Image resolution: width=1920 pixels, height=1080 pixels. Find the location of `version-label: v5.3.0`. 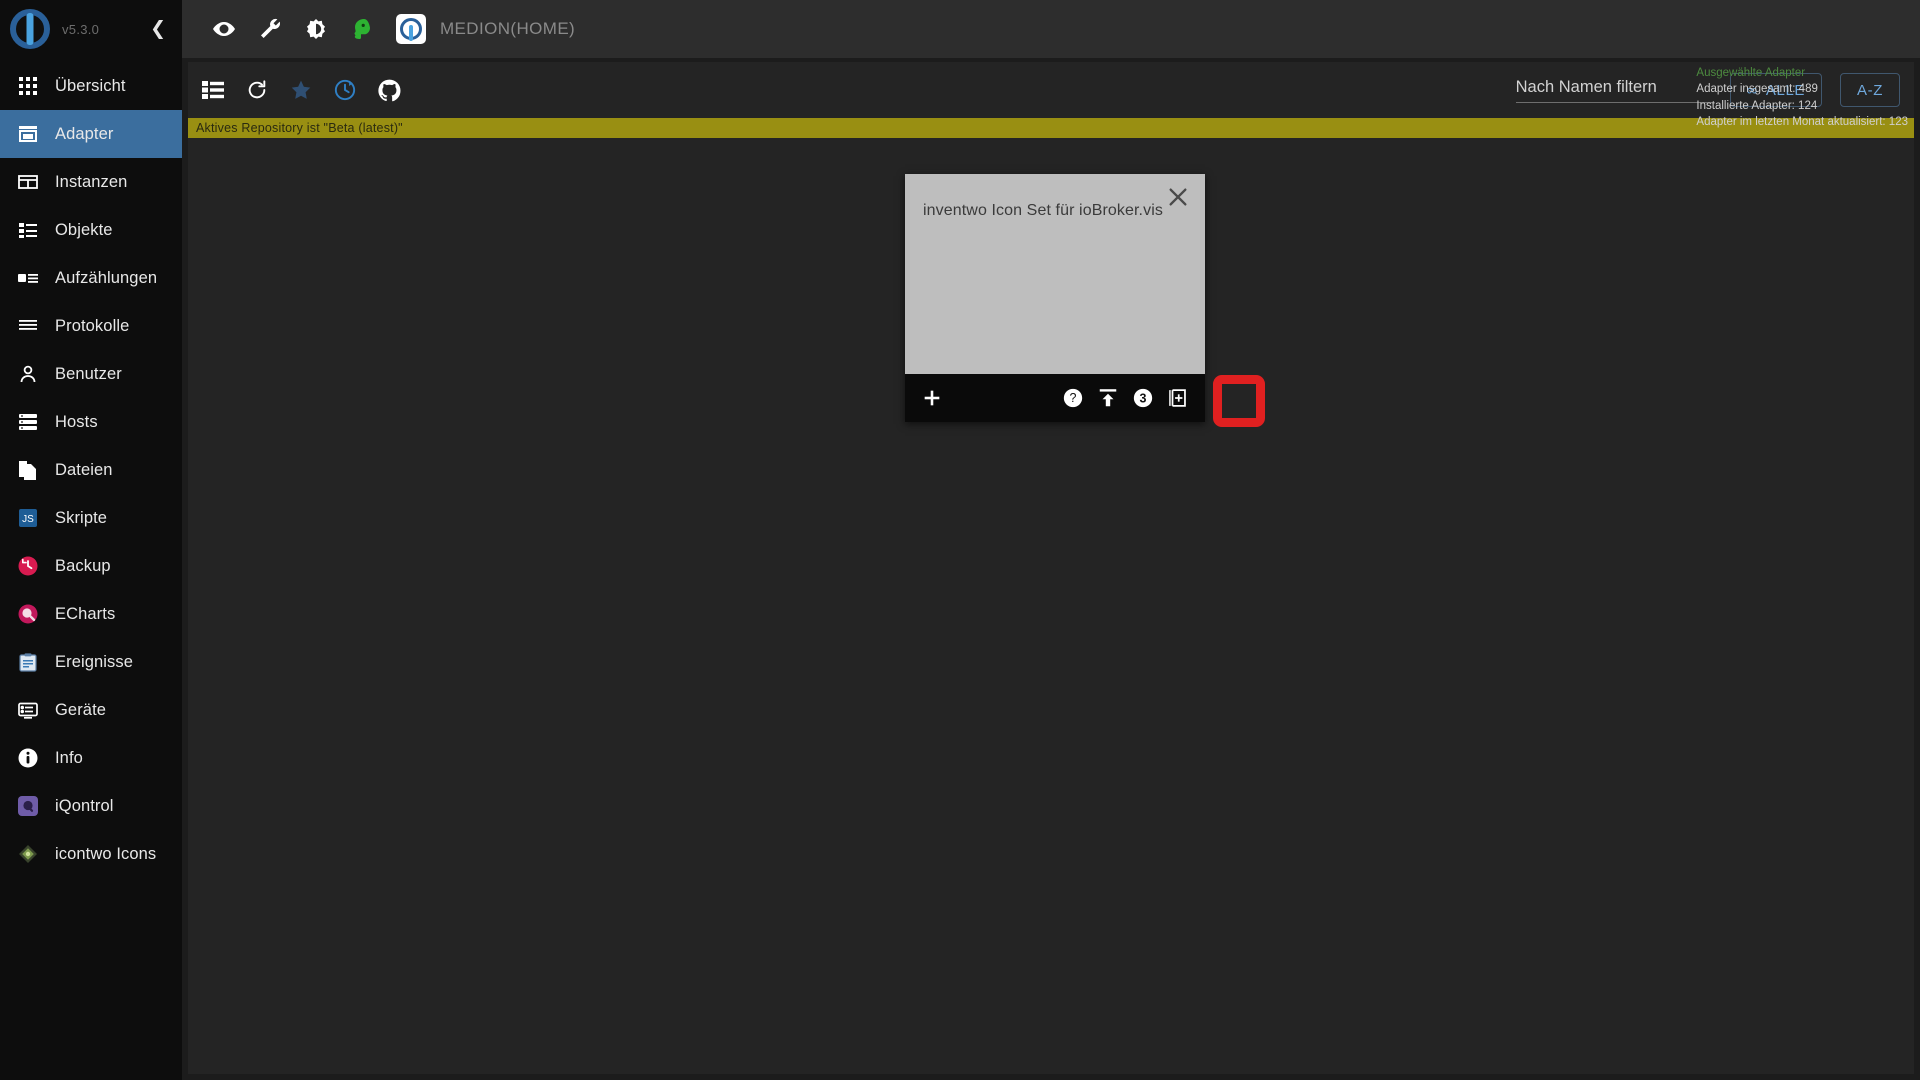

version-label: v5.3.0 is located at coordinates (81, 29).